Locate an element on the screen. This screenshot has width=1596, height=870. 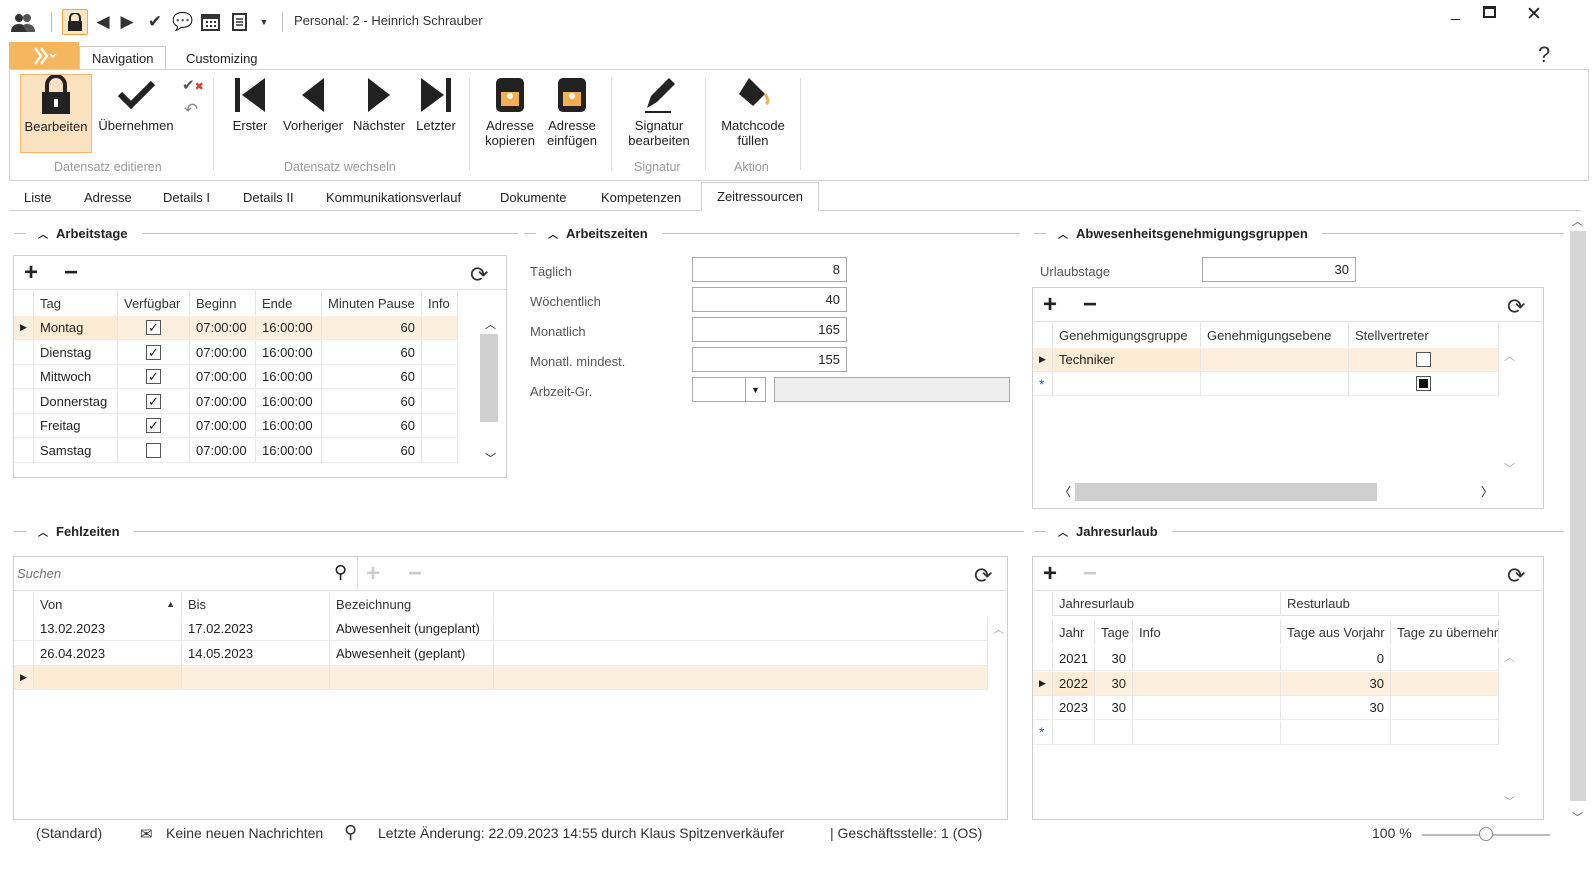
col-bis: Bis is located at coordinates (256, 604).